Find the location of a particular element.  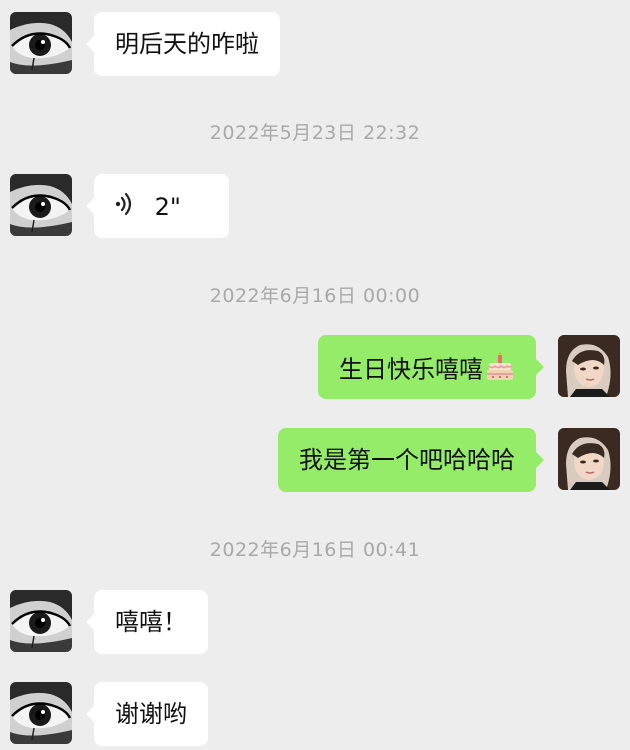

message-bubble: 谢谢哟 is located at coordinates (147, 714).